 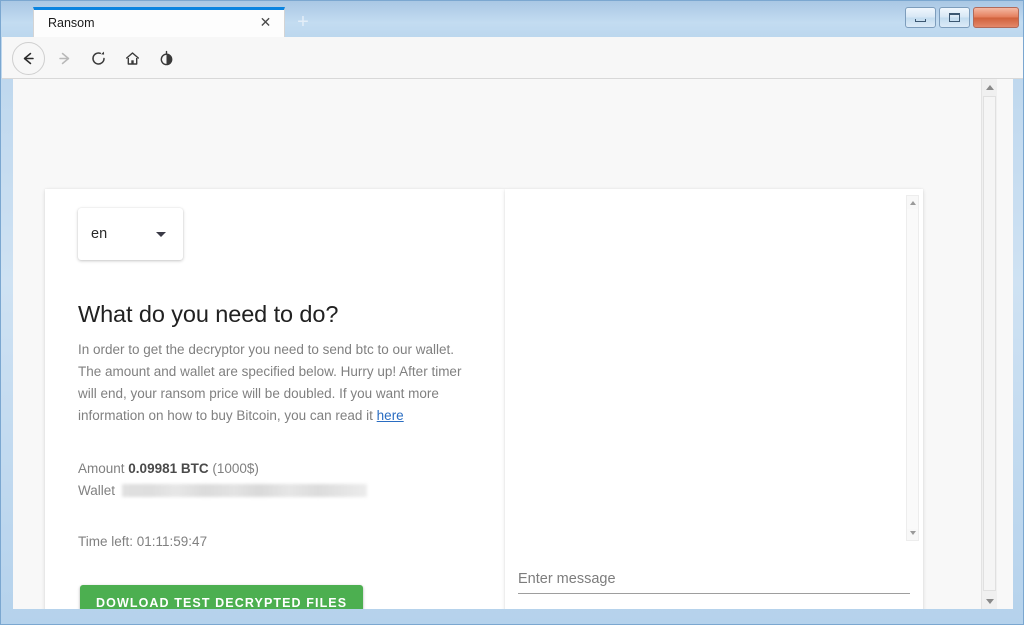 I want to click on message-input, so click(x=714, y=579).